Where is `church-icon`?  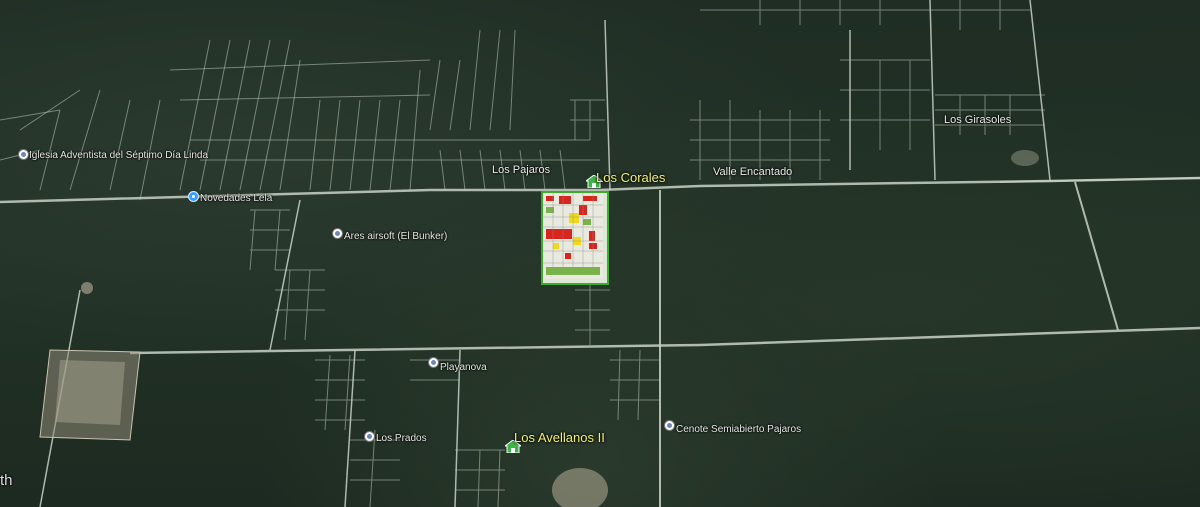 church-icon is located at coordinates (23, 154).